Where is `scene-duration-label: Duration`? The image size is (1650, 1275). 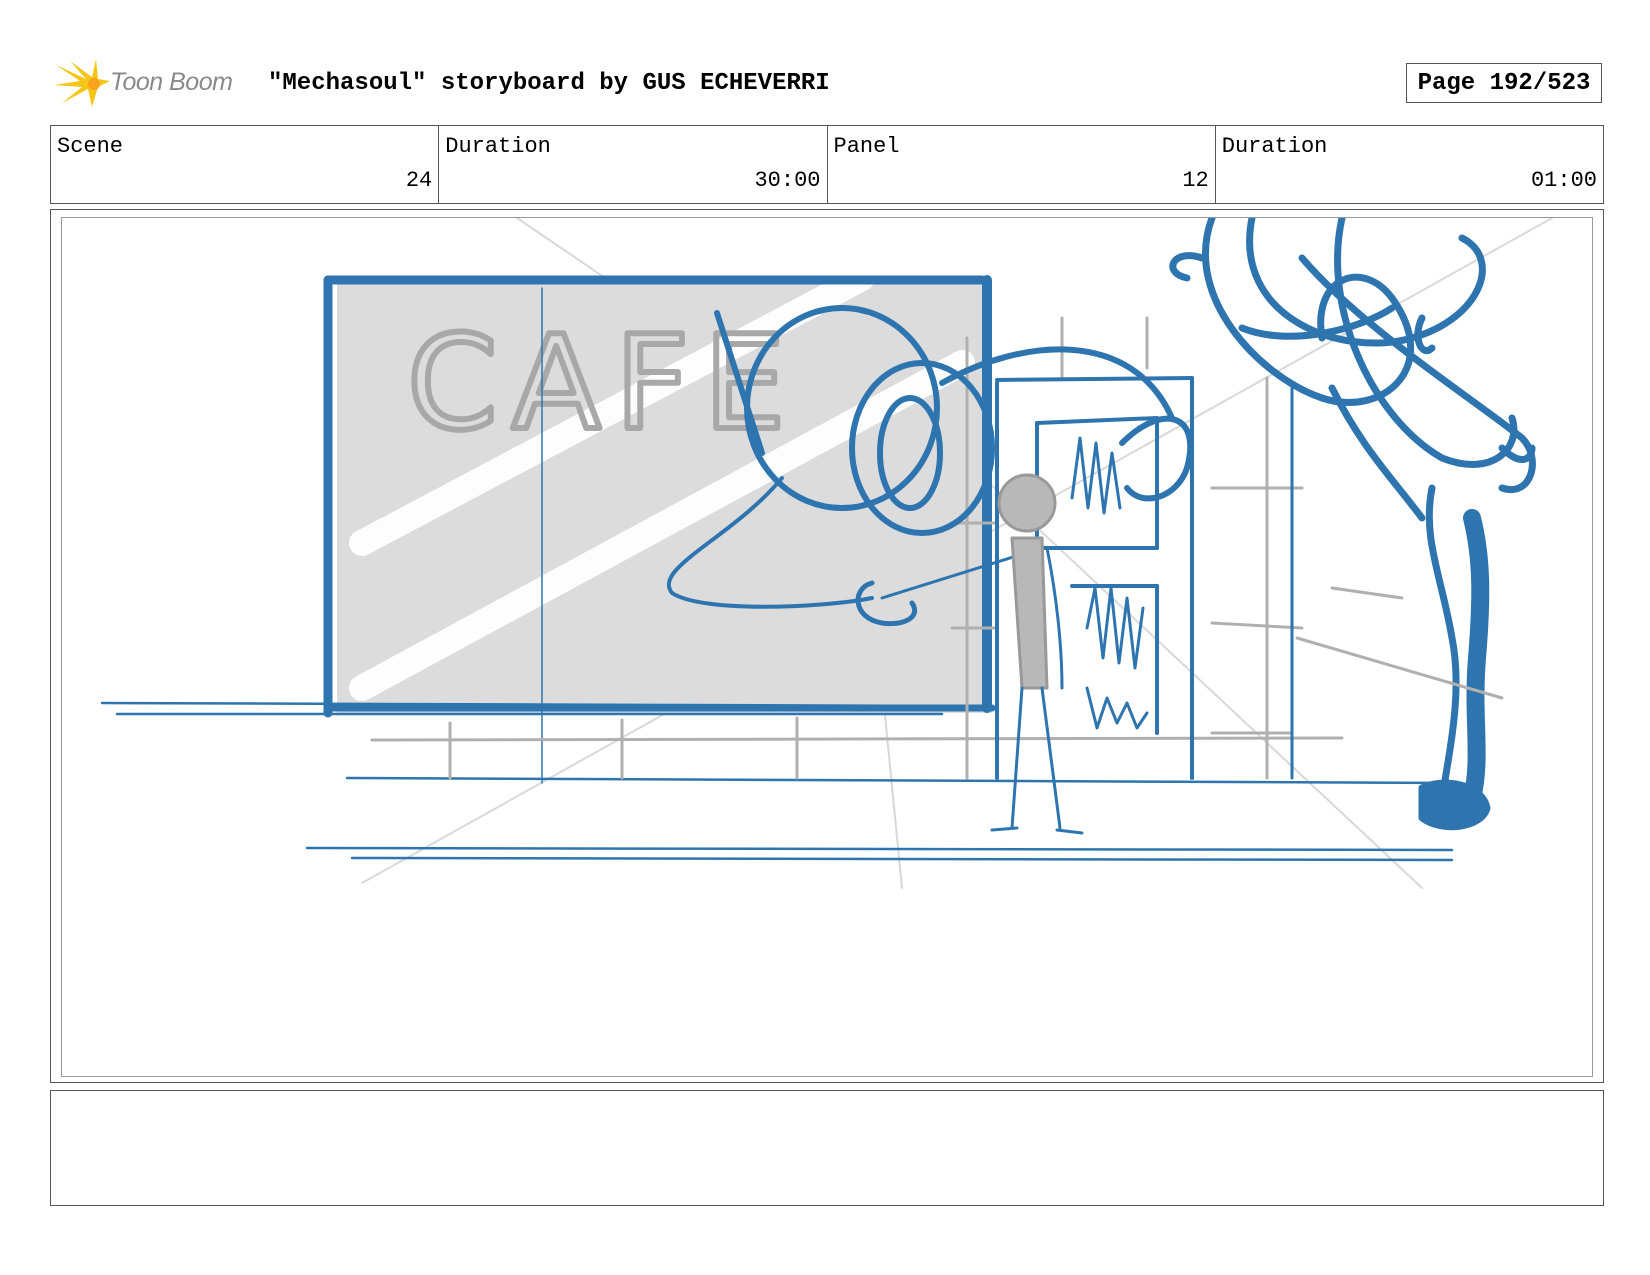
scene-duration-label: Duration is located at coordinates (498, 146).